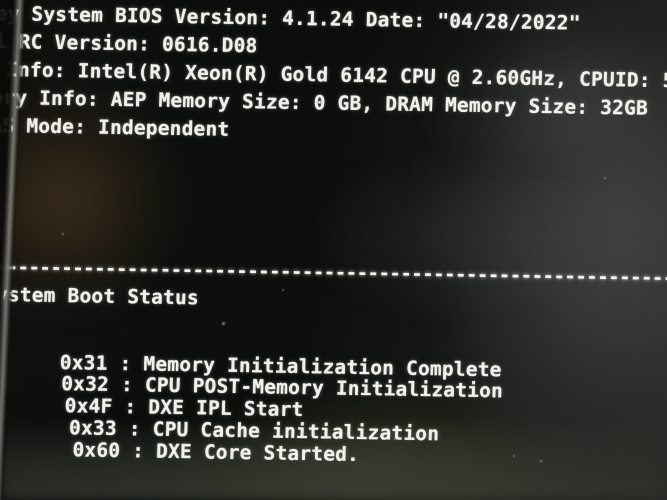 Image resolution: width=667 pixels, height=500 pixels. I want to click on boot-status-heading: System Boot Status, so click(100, 296).